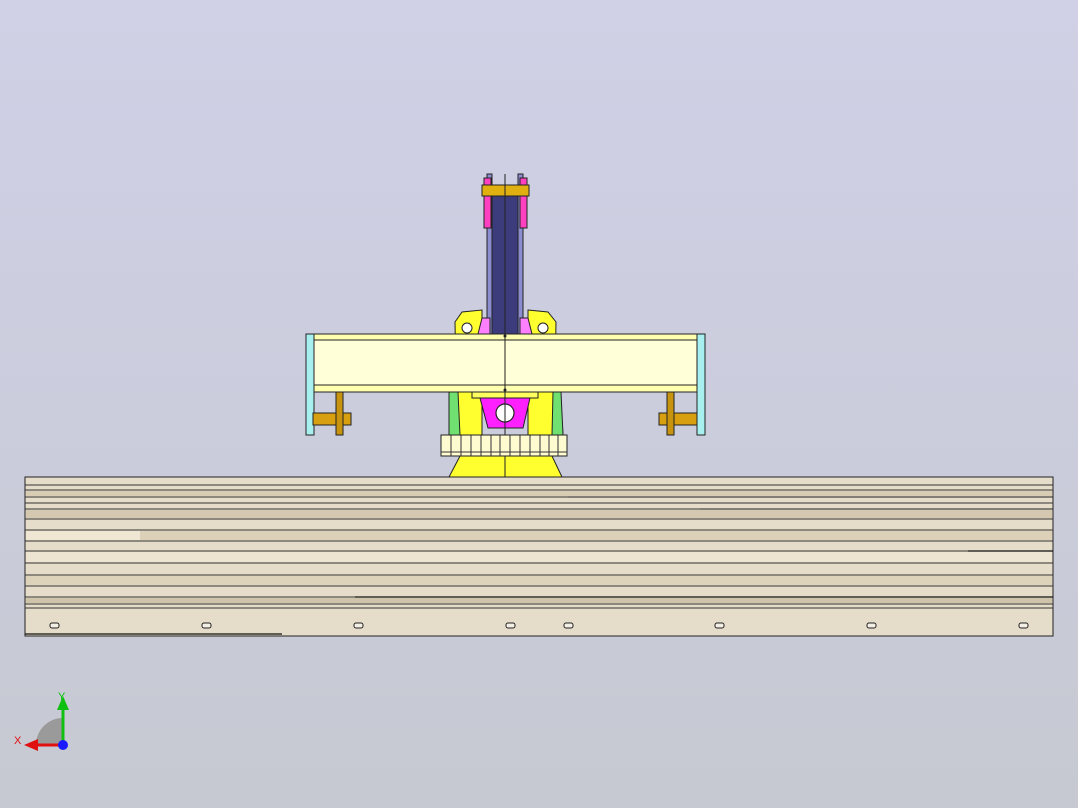 Image resolution: width=1078 pixels, height=808 pixels. Describe the element at coordinates (505, 254) in the screenshot. I see `vertical-mast` at that location.